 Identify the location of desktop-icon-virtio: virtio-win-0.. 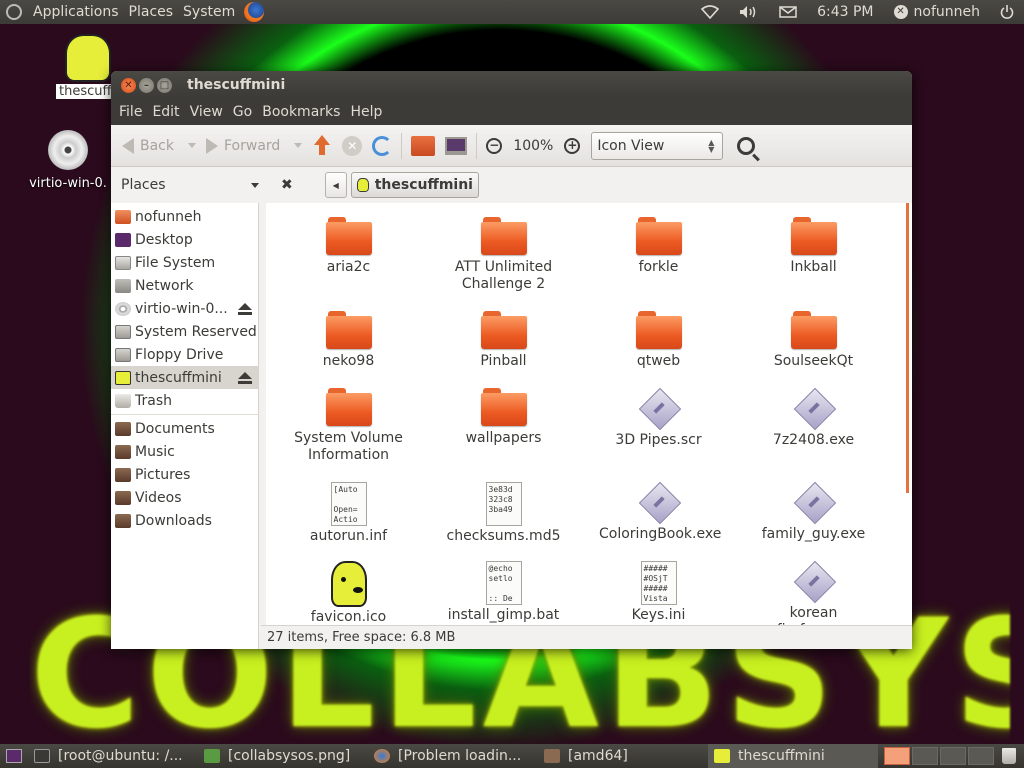
(68, 160).